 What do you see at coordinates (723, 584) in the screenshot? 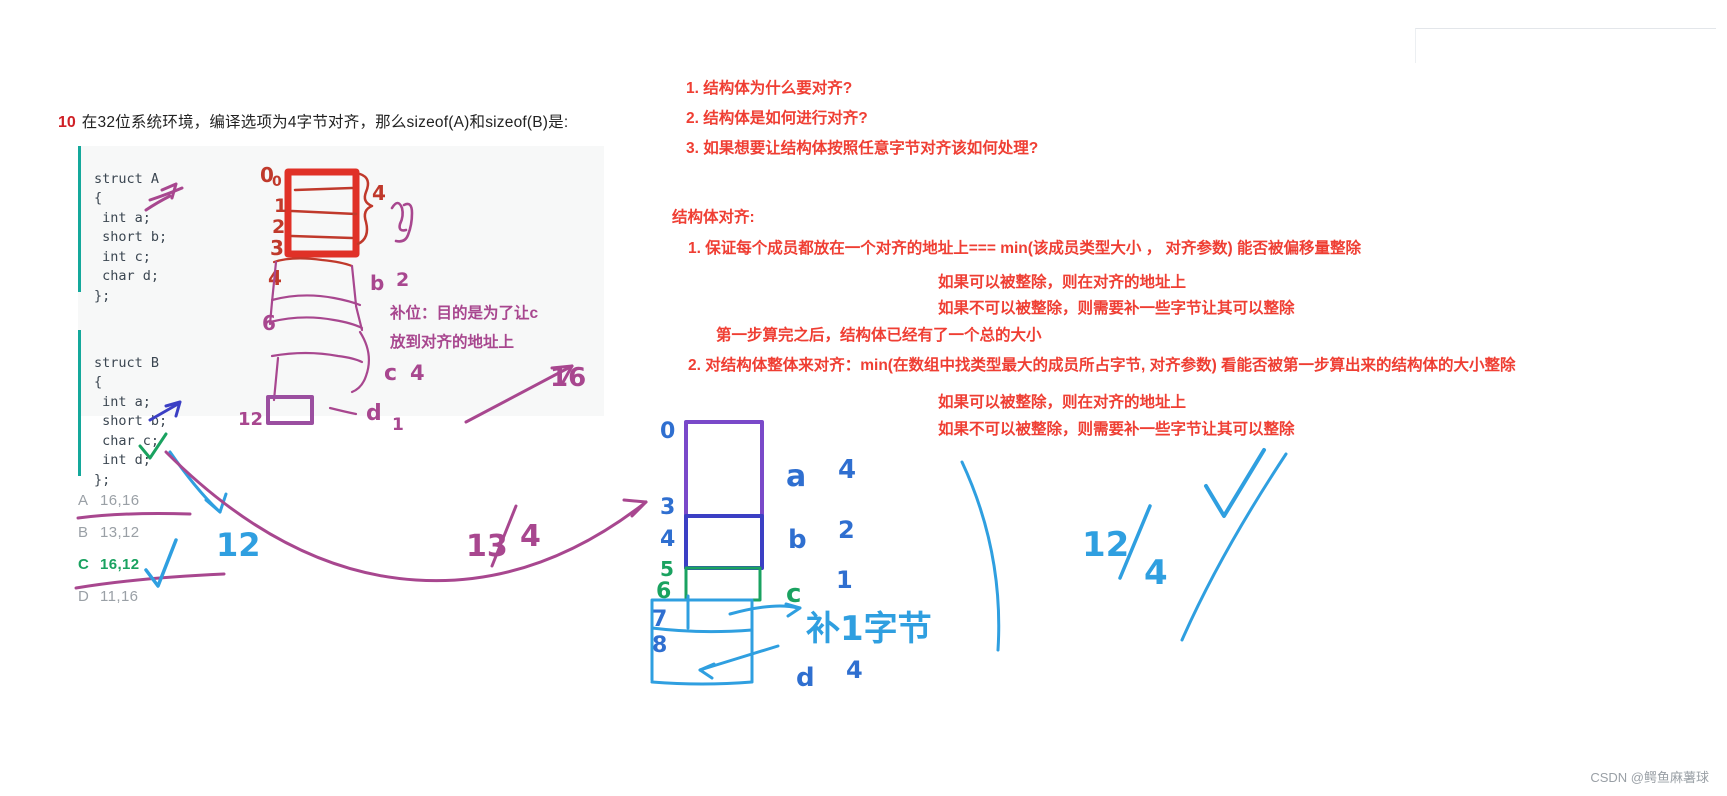
I see `struct-b-c-box` at bounding box center [723, 584].